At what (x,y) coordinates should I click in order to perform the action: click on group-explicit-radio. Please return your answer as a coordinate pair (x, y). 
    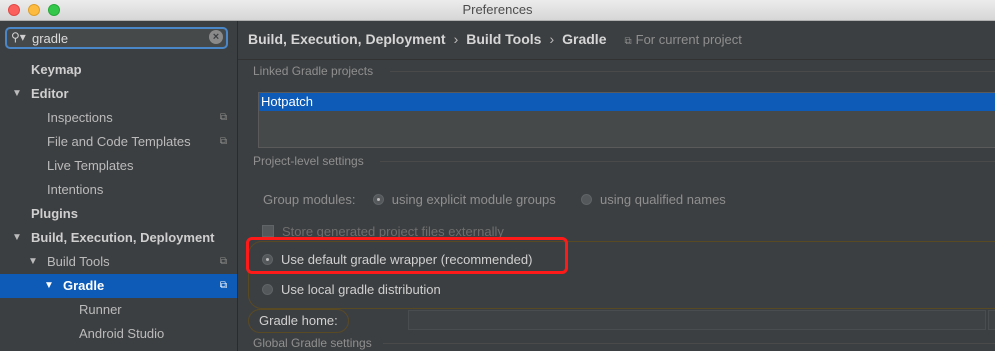
    Looking at the image, I should click on (378, 199).